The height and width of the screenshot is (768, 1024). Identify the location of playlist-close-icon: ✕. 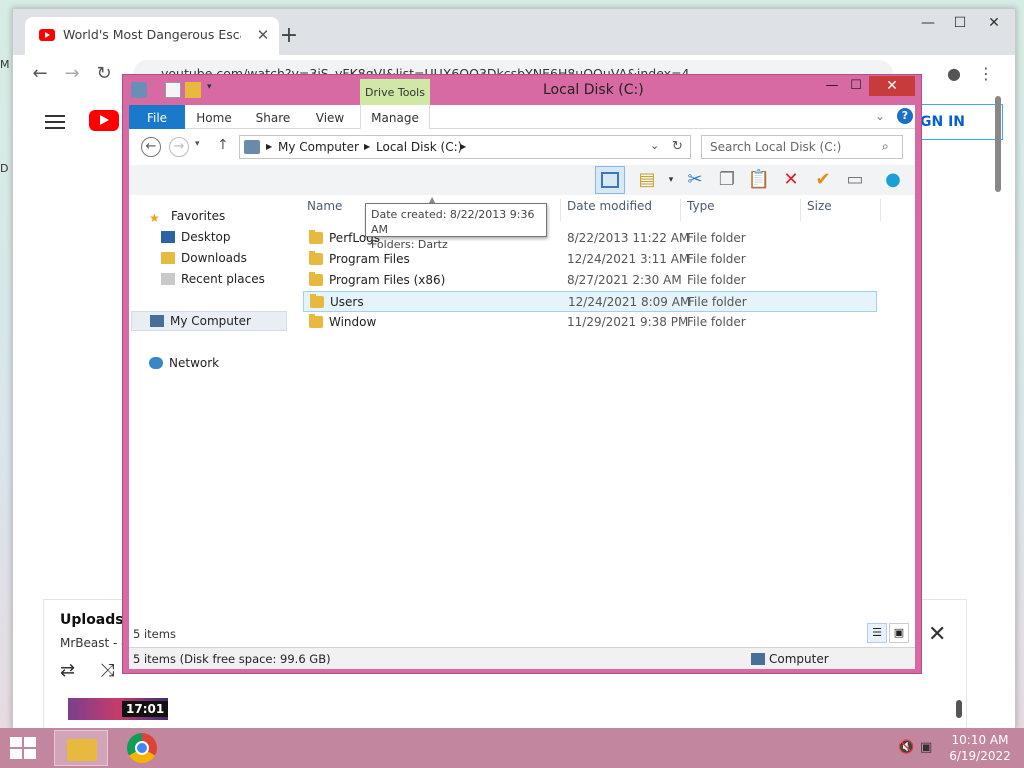
(937, 634).